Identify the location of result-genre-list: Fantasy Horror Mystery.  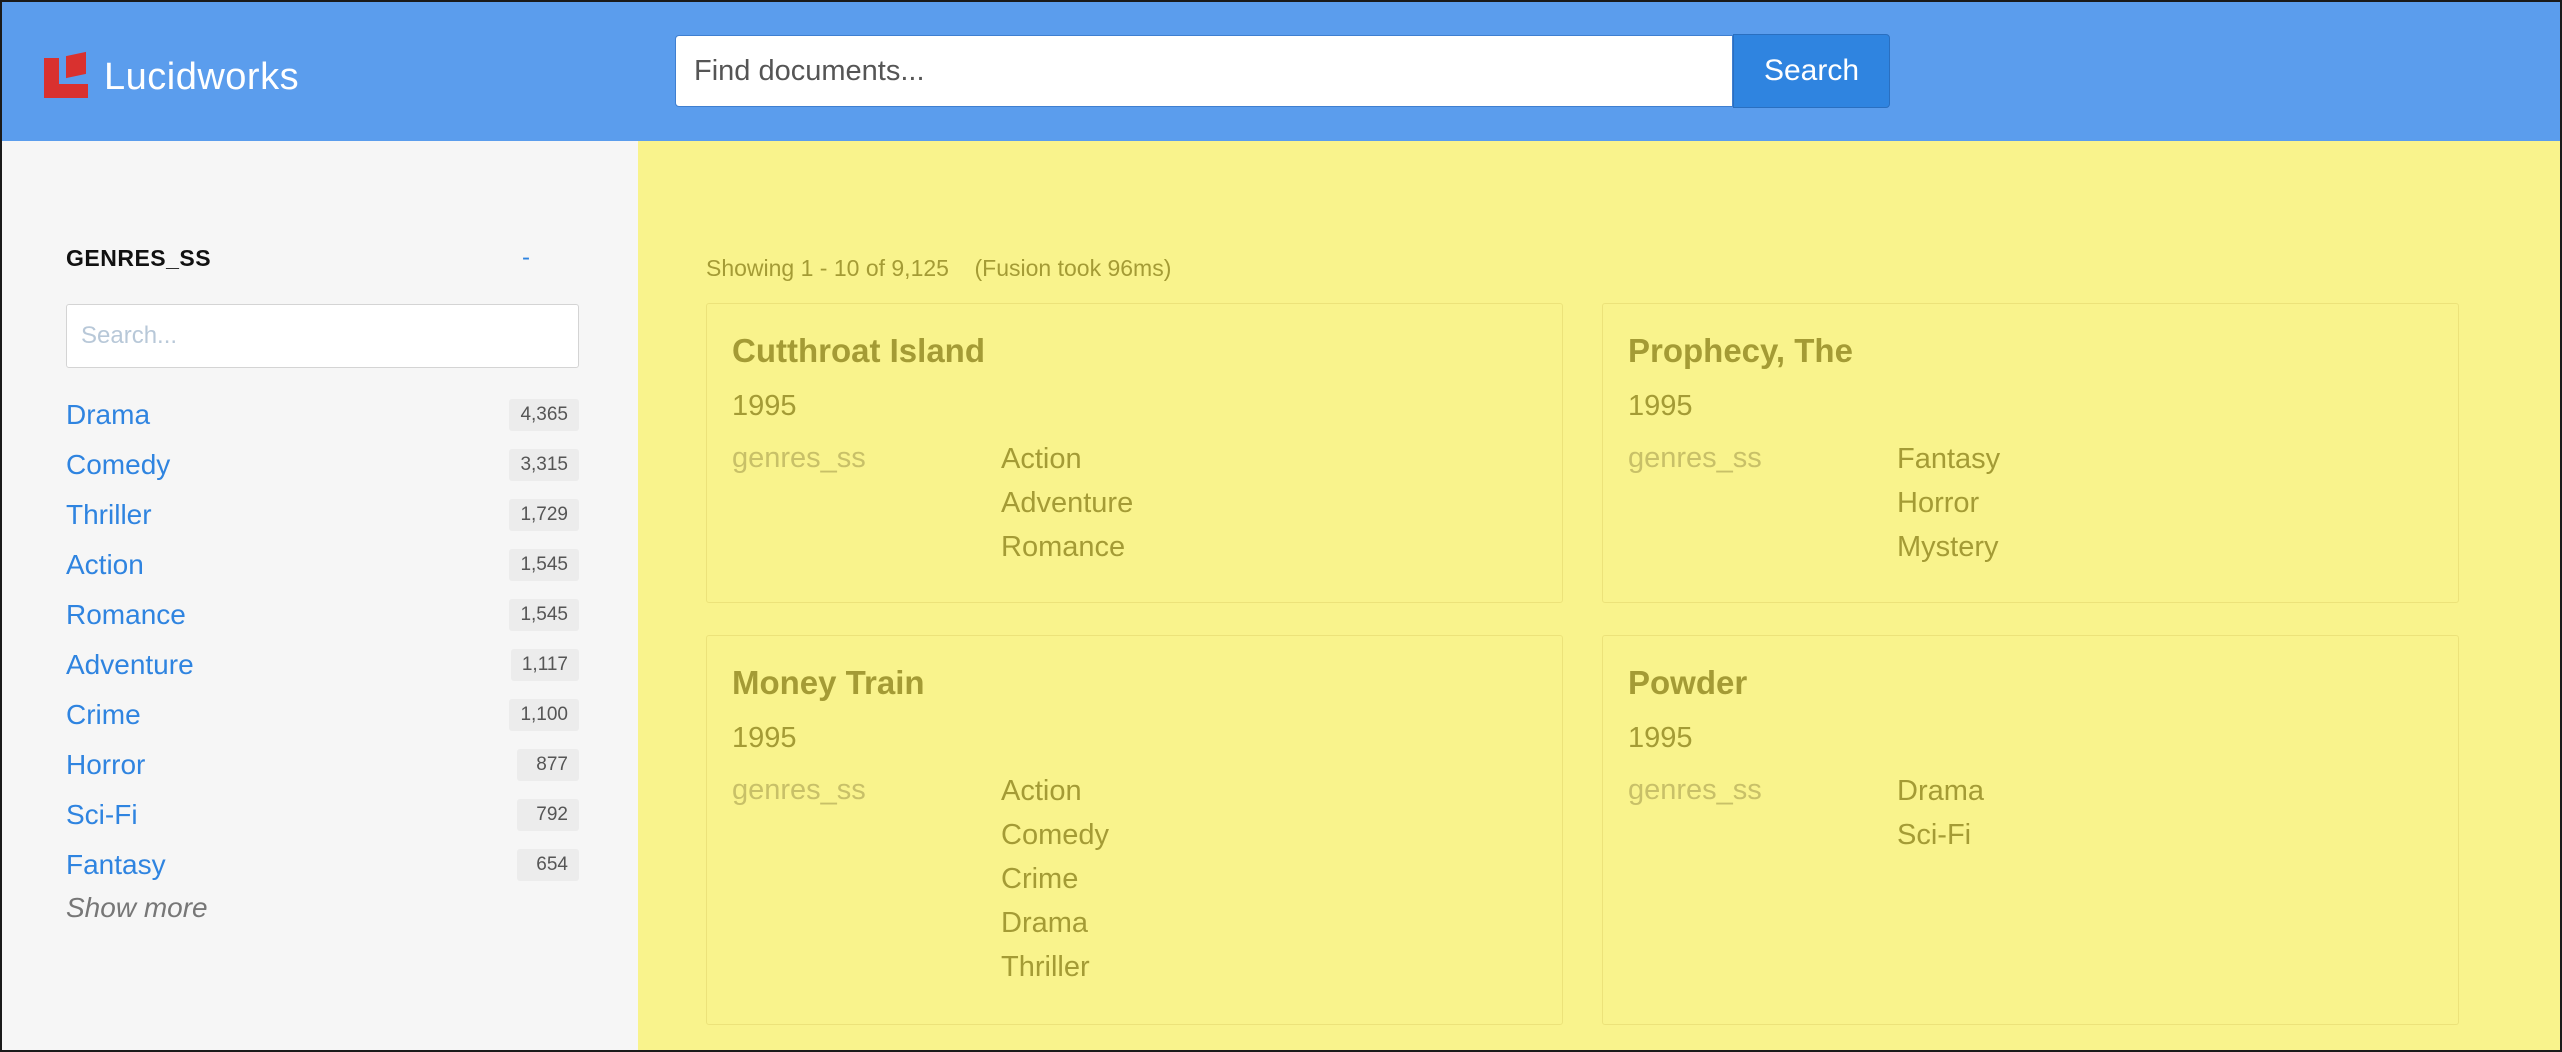
(1948, 508).